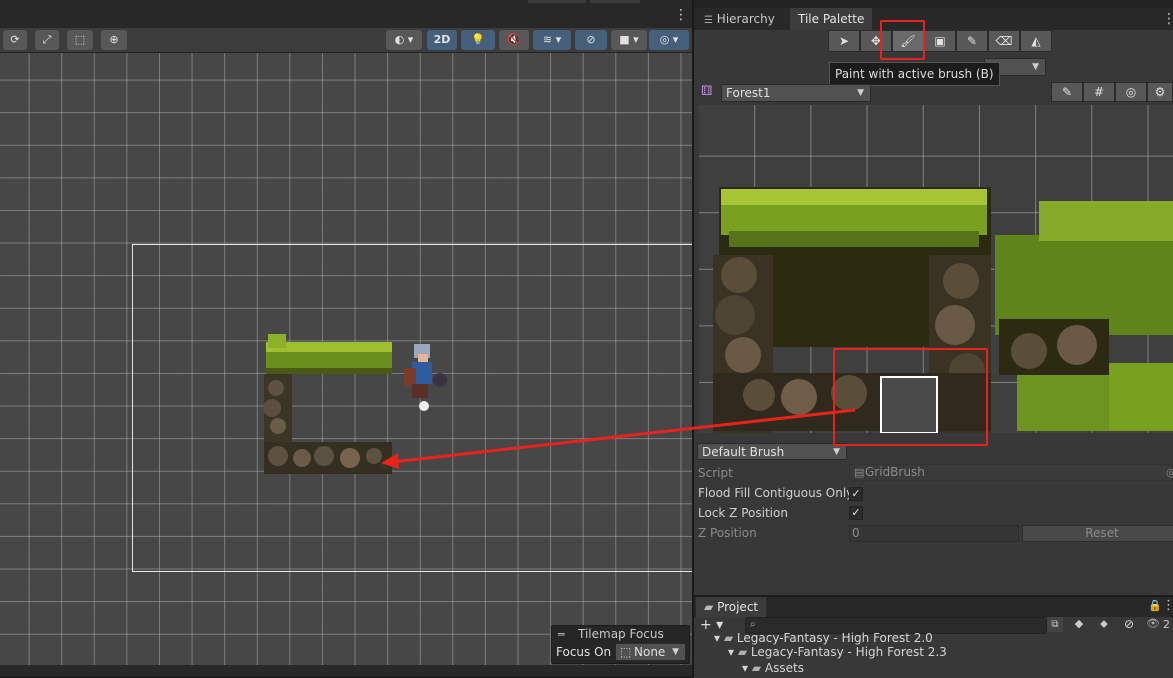 The height and width of the screenshot is (678, 1173). What do you see at coordinates (623, 436) in the screenshot?
I see `arrow-line` at bounding box center [623, 436].